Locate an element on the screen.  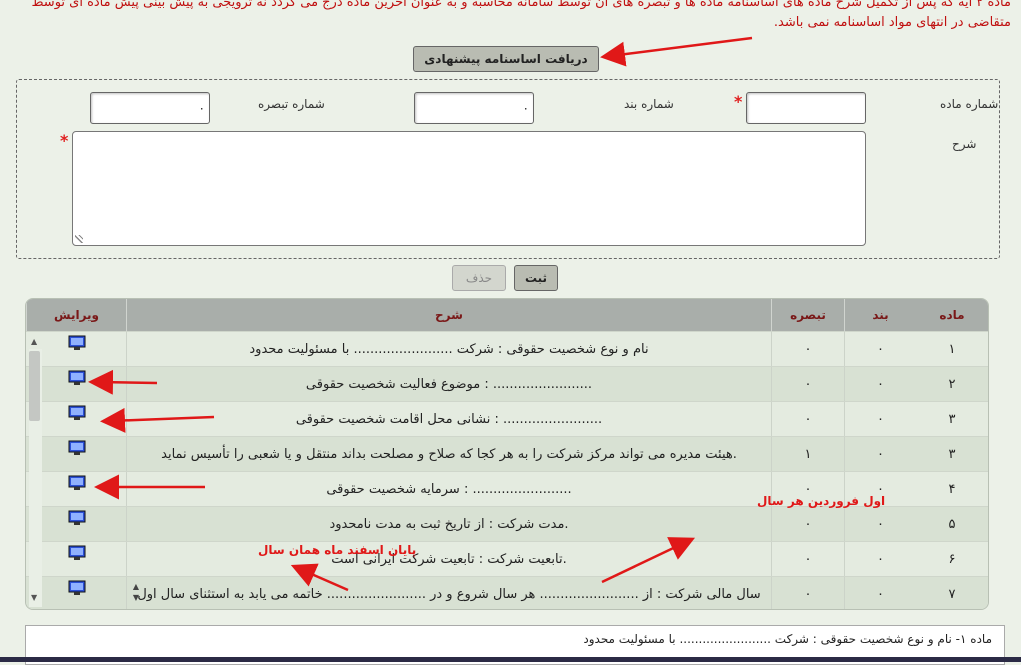
scroll-up-icon: ▲ is located at coordinates (34, 341).